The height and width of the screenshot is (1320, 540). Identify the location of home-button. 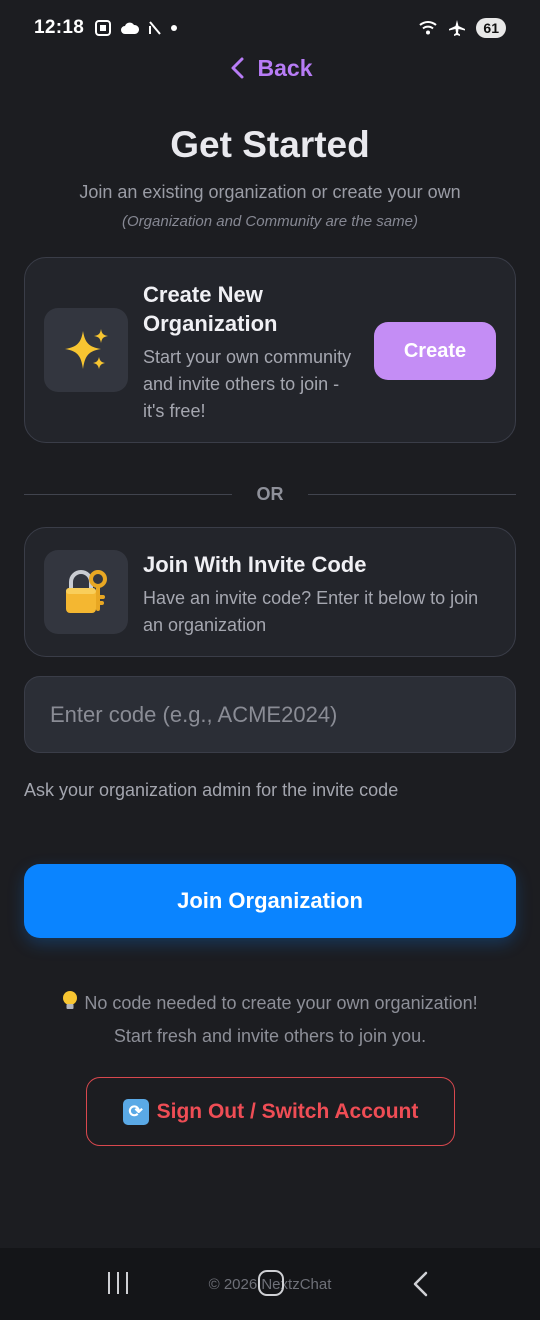
(271, 1283).